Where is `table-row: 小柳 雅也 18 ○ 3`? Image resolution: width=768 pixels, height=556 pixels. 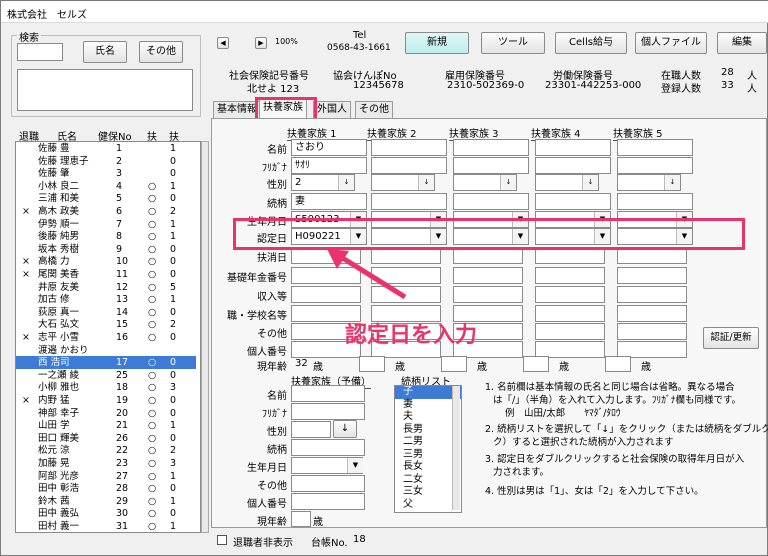 table-row: 小柳 雅也 18 ○ 3 is located at coordinates (106, 387).